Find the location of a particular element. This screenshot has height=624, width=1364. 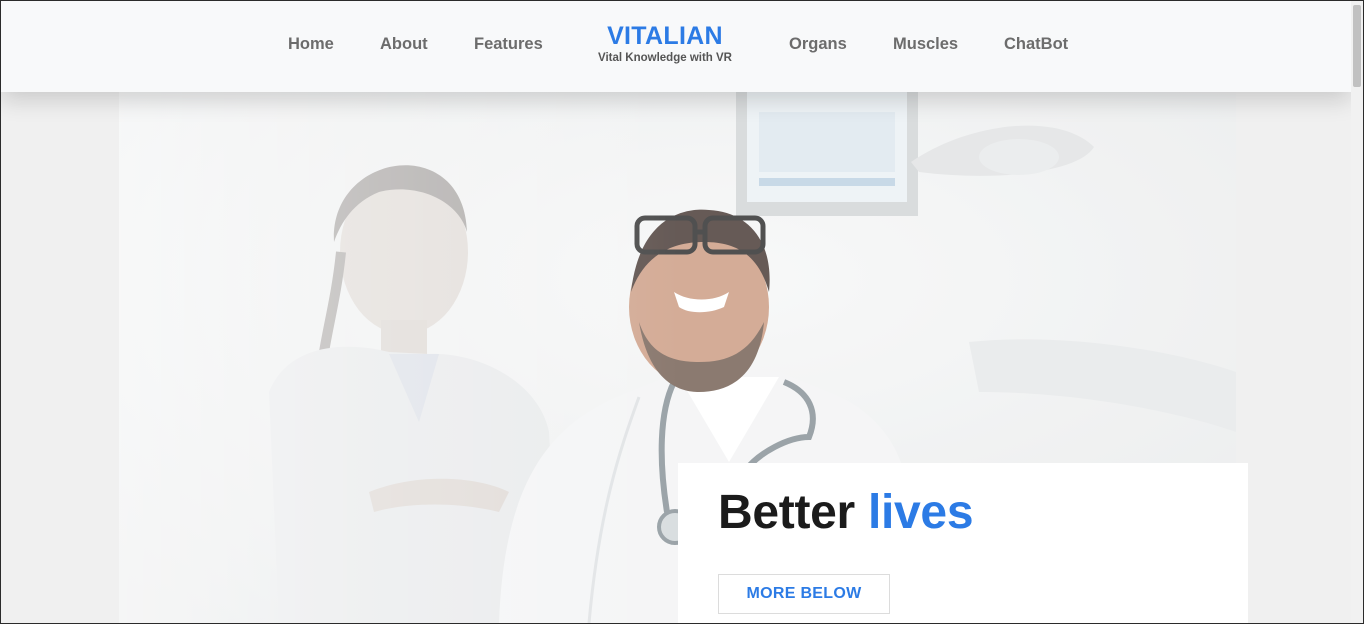

brand-title: VITALIAN is located at coordinates (665, 36).